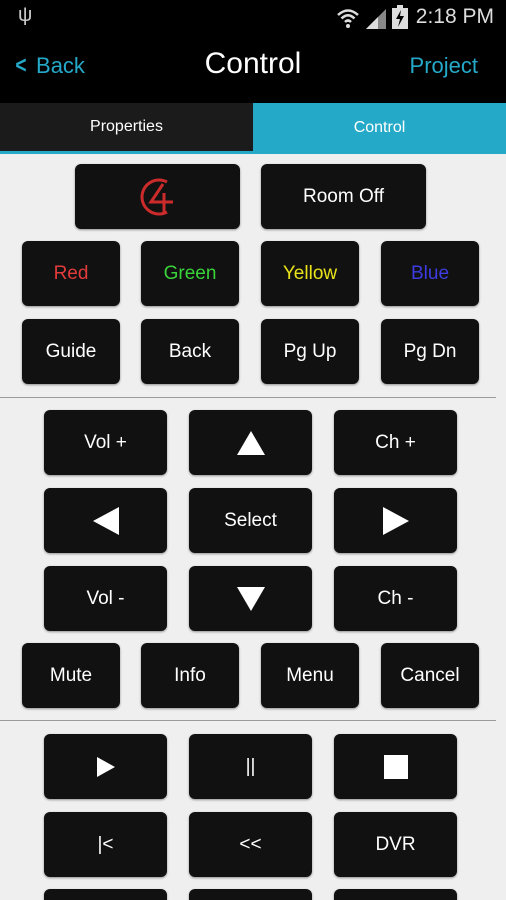 This screenshot has height=900, width=506. Describe the element at coordinates (454, 16) in the screenshot. I see `status-time: 2:18 PM` at that location.